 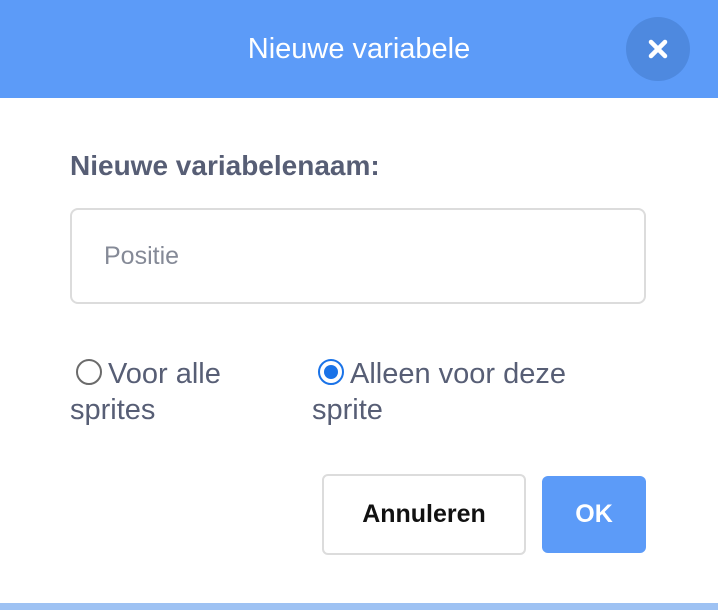 I want to click on variable-name-input, so click(x=358, y=256).